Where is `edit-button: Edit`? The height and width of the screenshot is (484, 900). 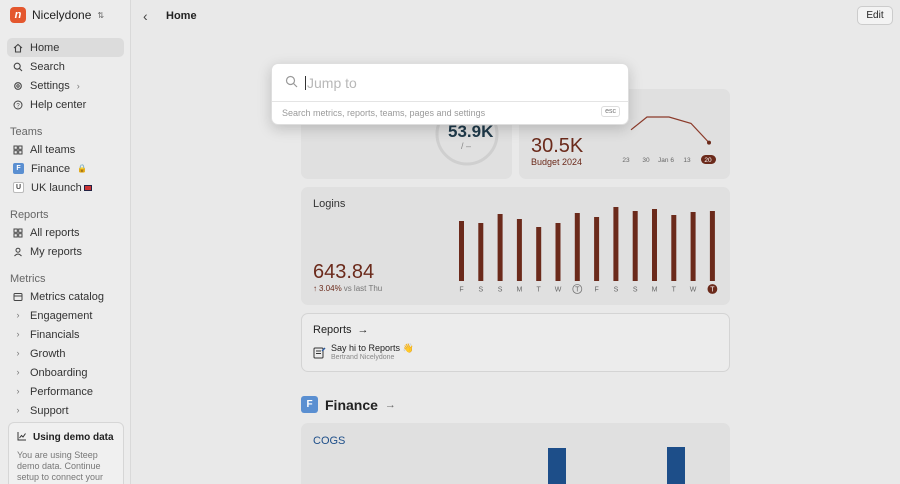 edit-button: Edit is located at coordinates (875, 15).